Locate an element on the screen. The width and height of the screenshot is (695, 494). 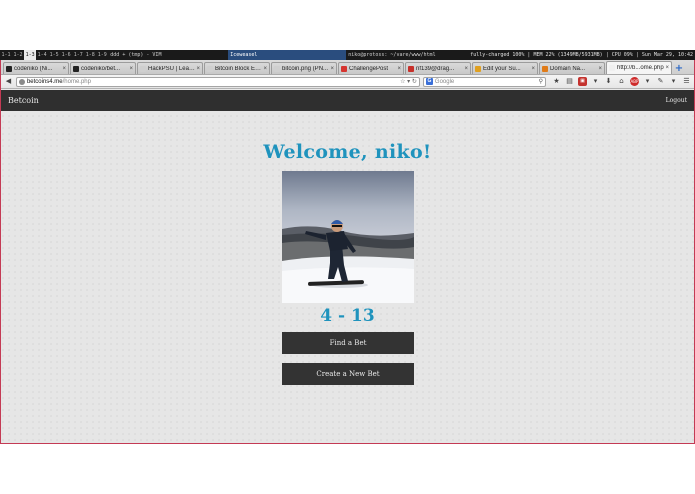
browser-tab: Edit your Su... × is located at coordinates (505, 68).